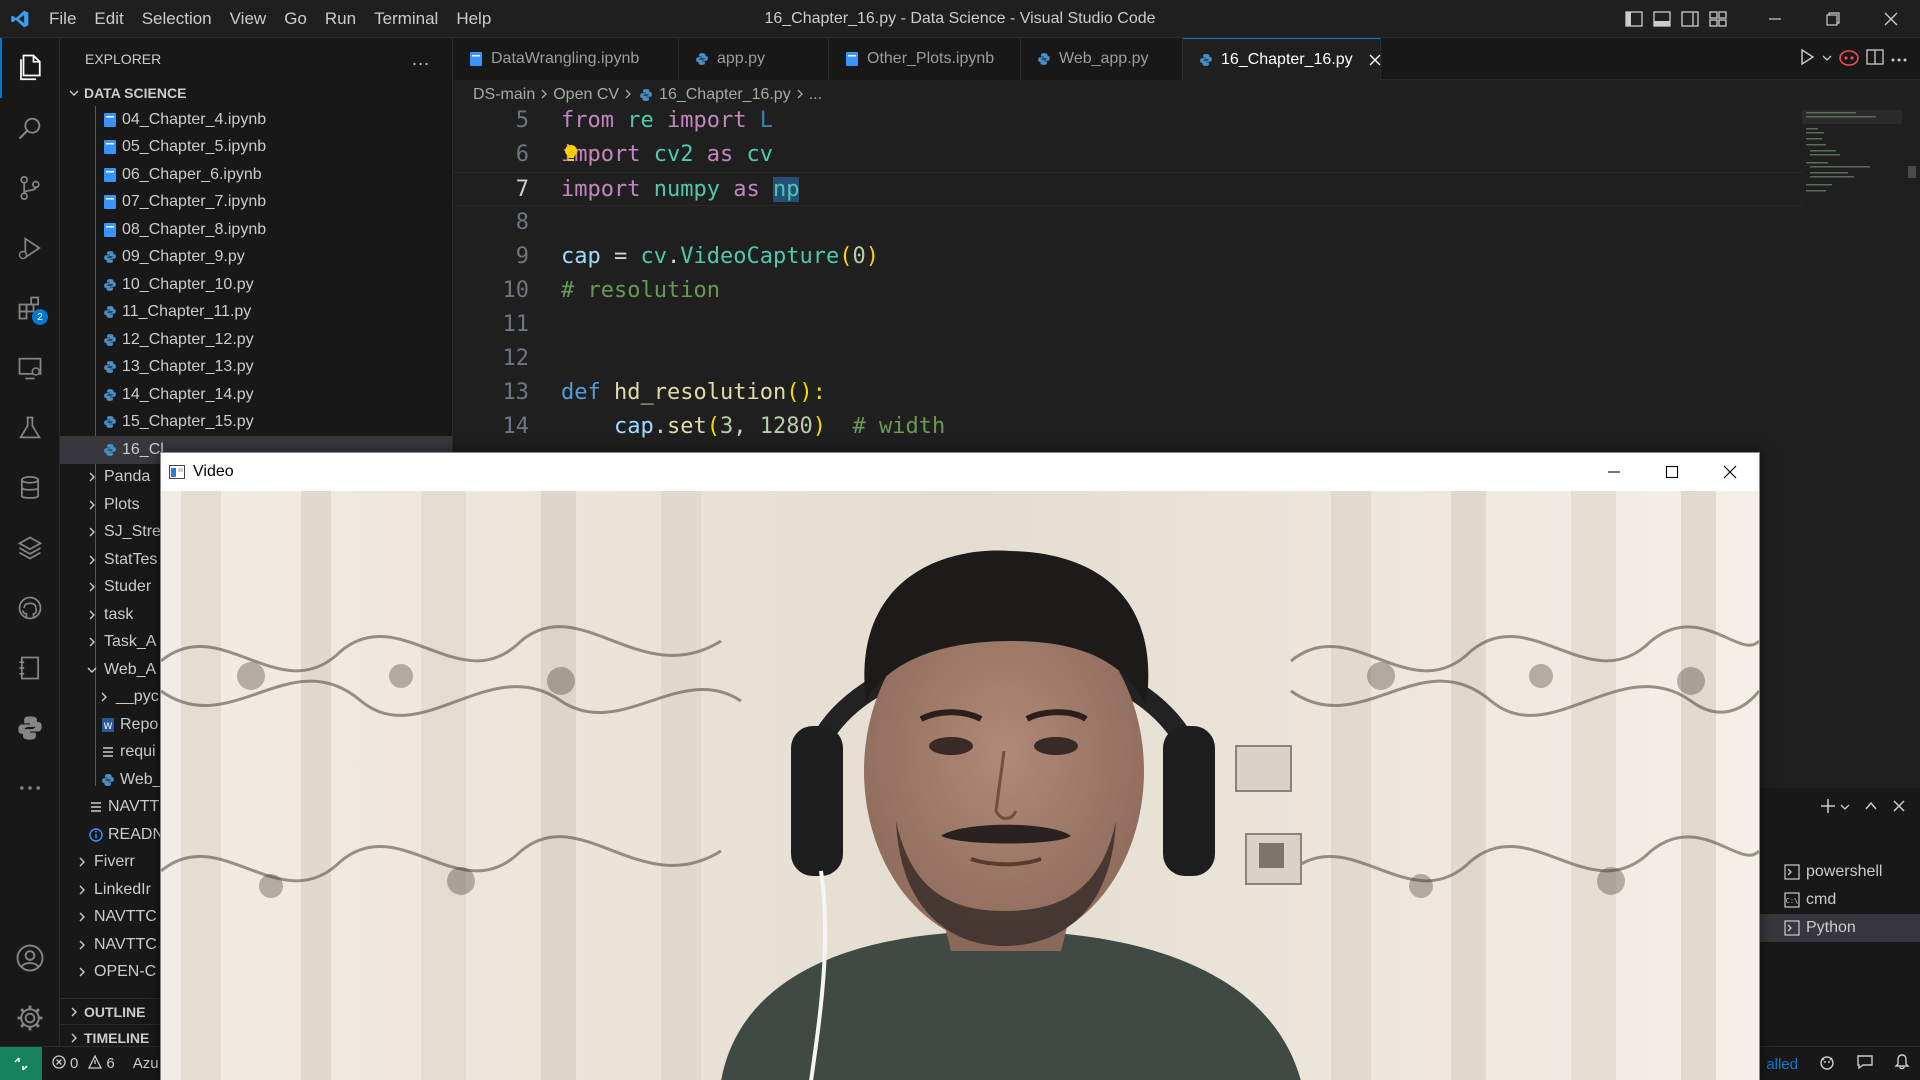 This screenshot has width=1920, height=1080. Describe the element at coordinates (1899, 59) in the screenshot. I see `more-actions-icon` at that location.